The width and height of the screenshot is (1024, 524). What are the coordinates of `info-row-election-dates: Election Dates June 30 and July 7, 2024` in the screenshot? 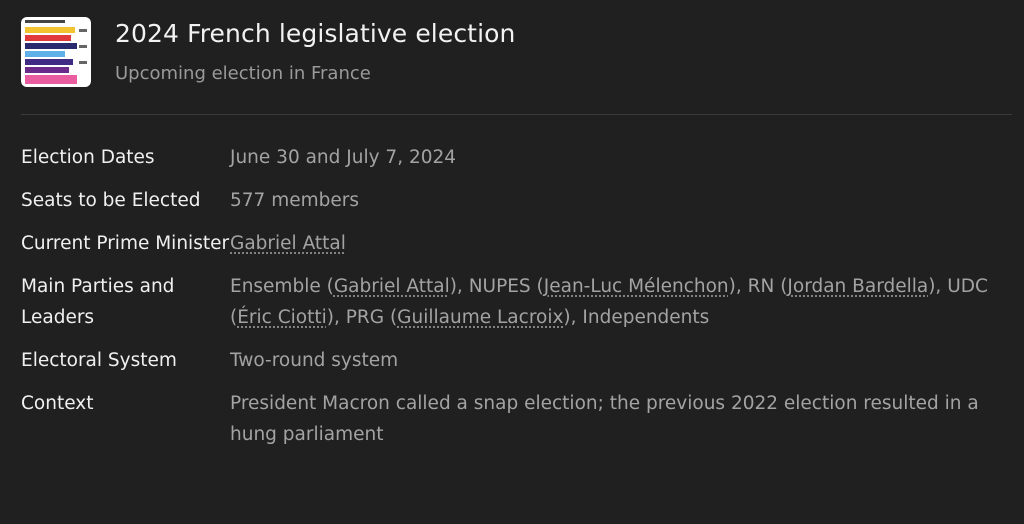 It's located at (516, 157).